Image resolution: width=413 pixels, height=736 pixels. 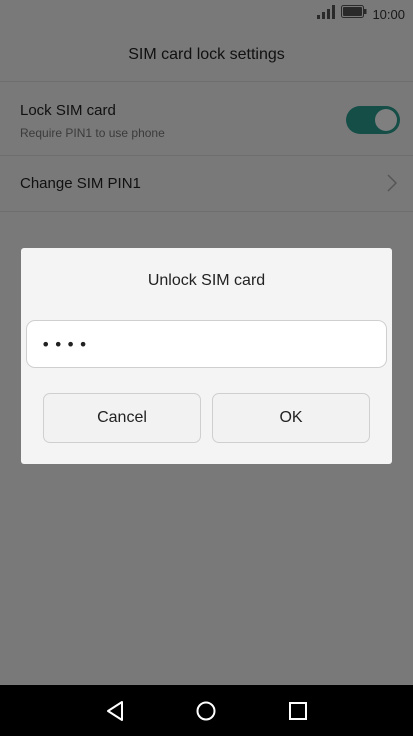 I want to click on recent-apps-icon, so click(x=298, y=711).